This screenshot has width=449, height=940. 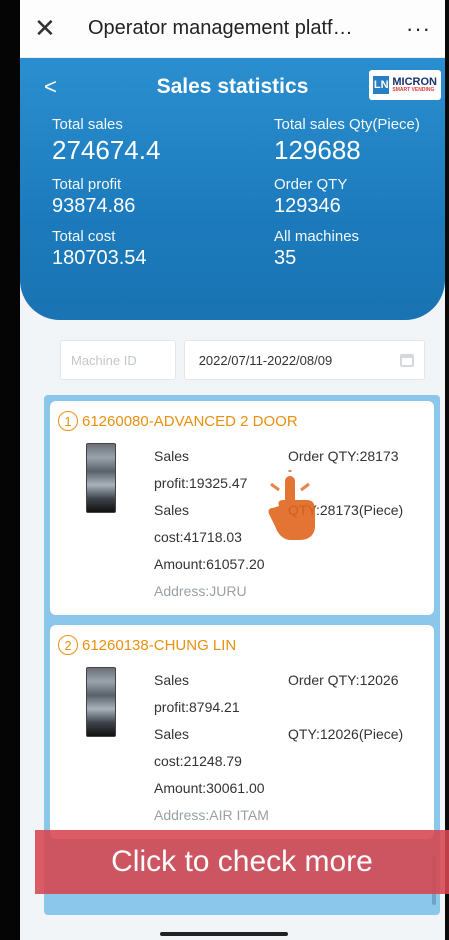 What do you see at coordinates (418, 29) in the screenshot?
I see `more-icon: ···` at bounding box center [418, 29].